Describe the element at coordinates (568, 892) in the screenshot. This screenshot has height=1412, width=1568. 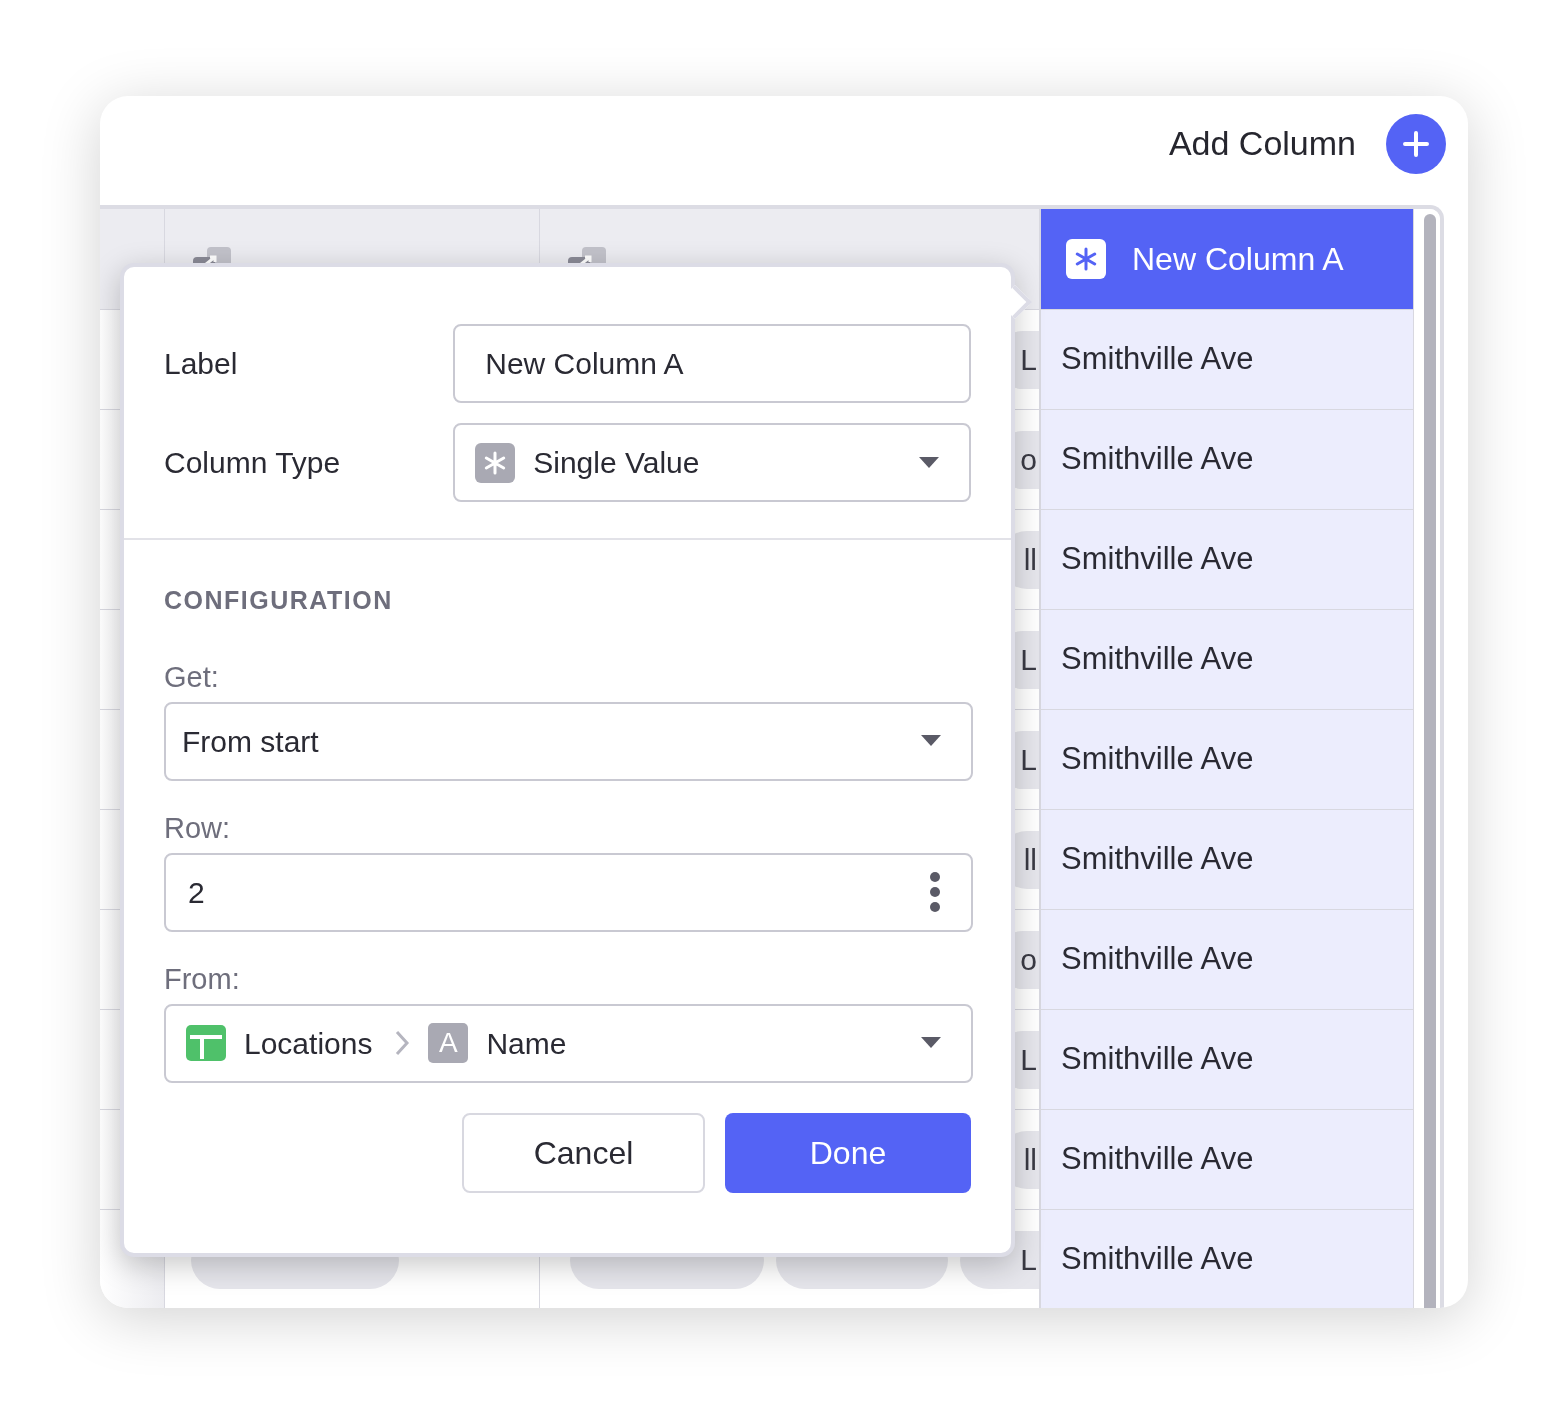
I see `input-field: 2` at that location.